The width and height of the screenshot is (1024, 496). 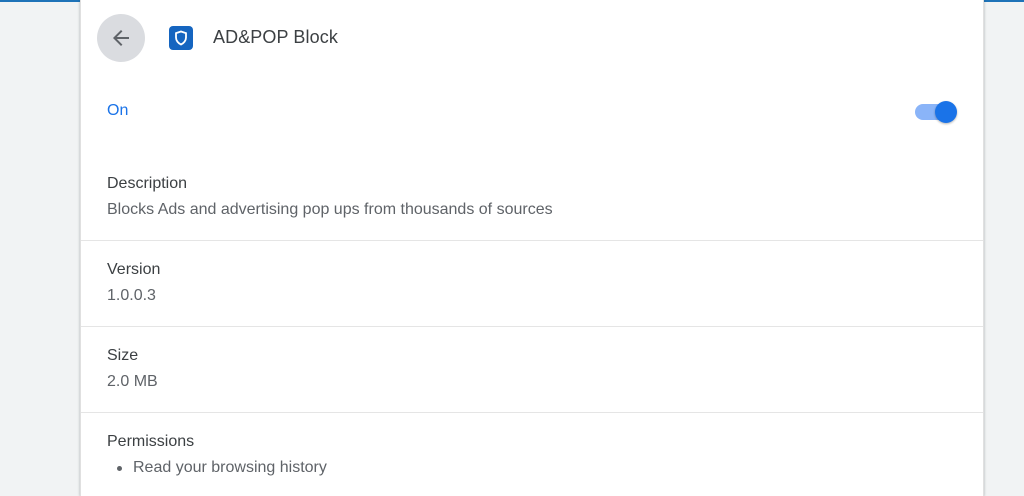 What do you see at coordinates (532, 454) in the screenshot?
I see `permissions-section: Permissions Read your browsing history` at bounding box center [532, 454].